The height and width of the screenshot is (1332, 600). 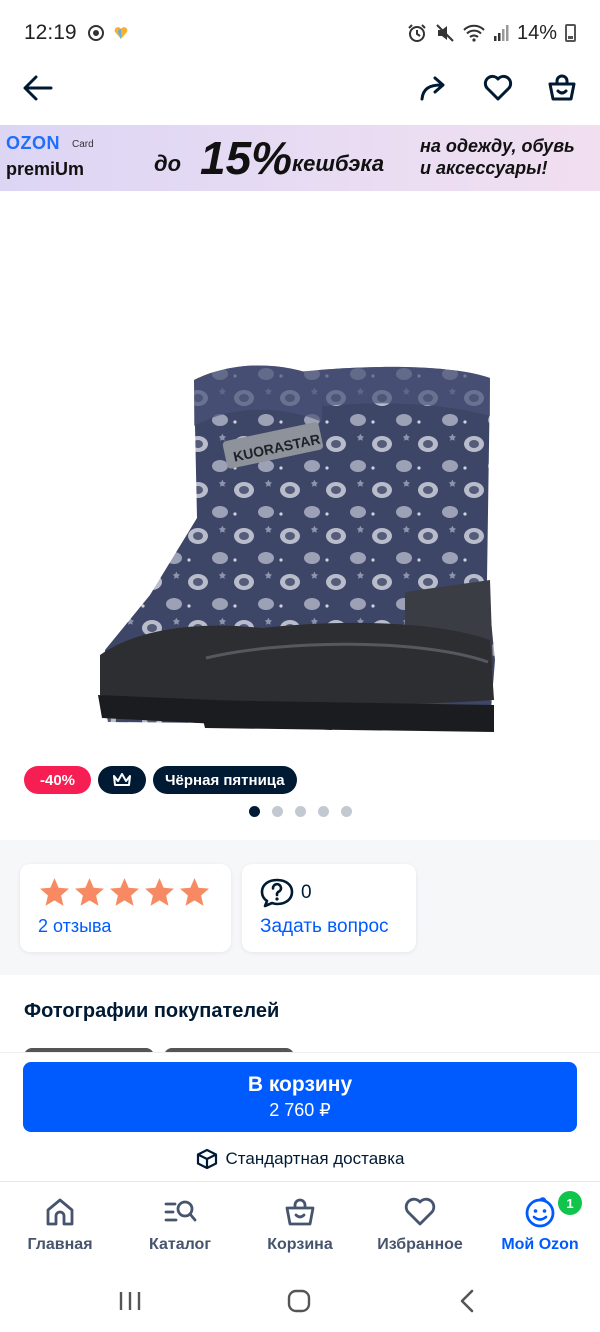 I want to click on banner-brand-card: Card, so click(x=83, y=144).